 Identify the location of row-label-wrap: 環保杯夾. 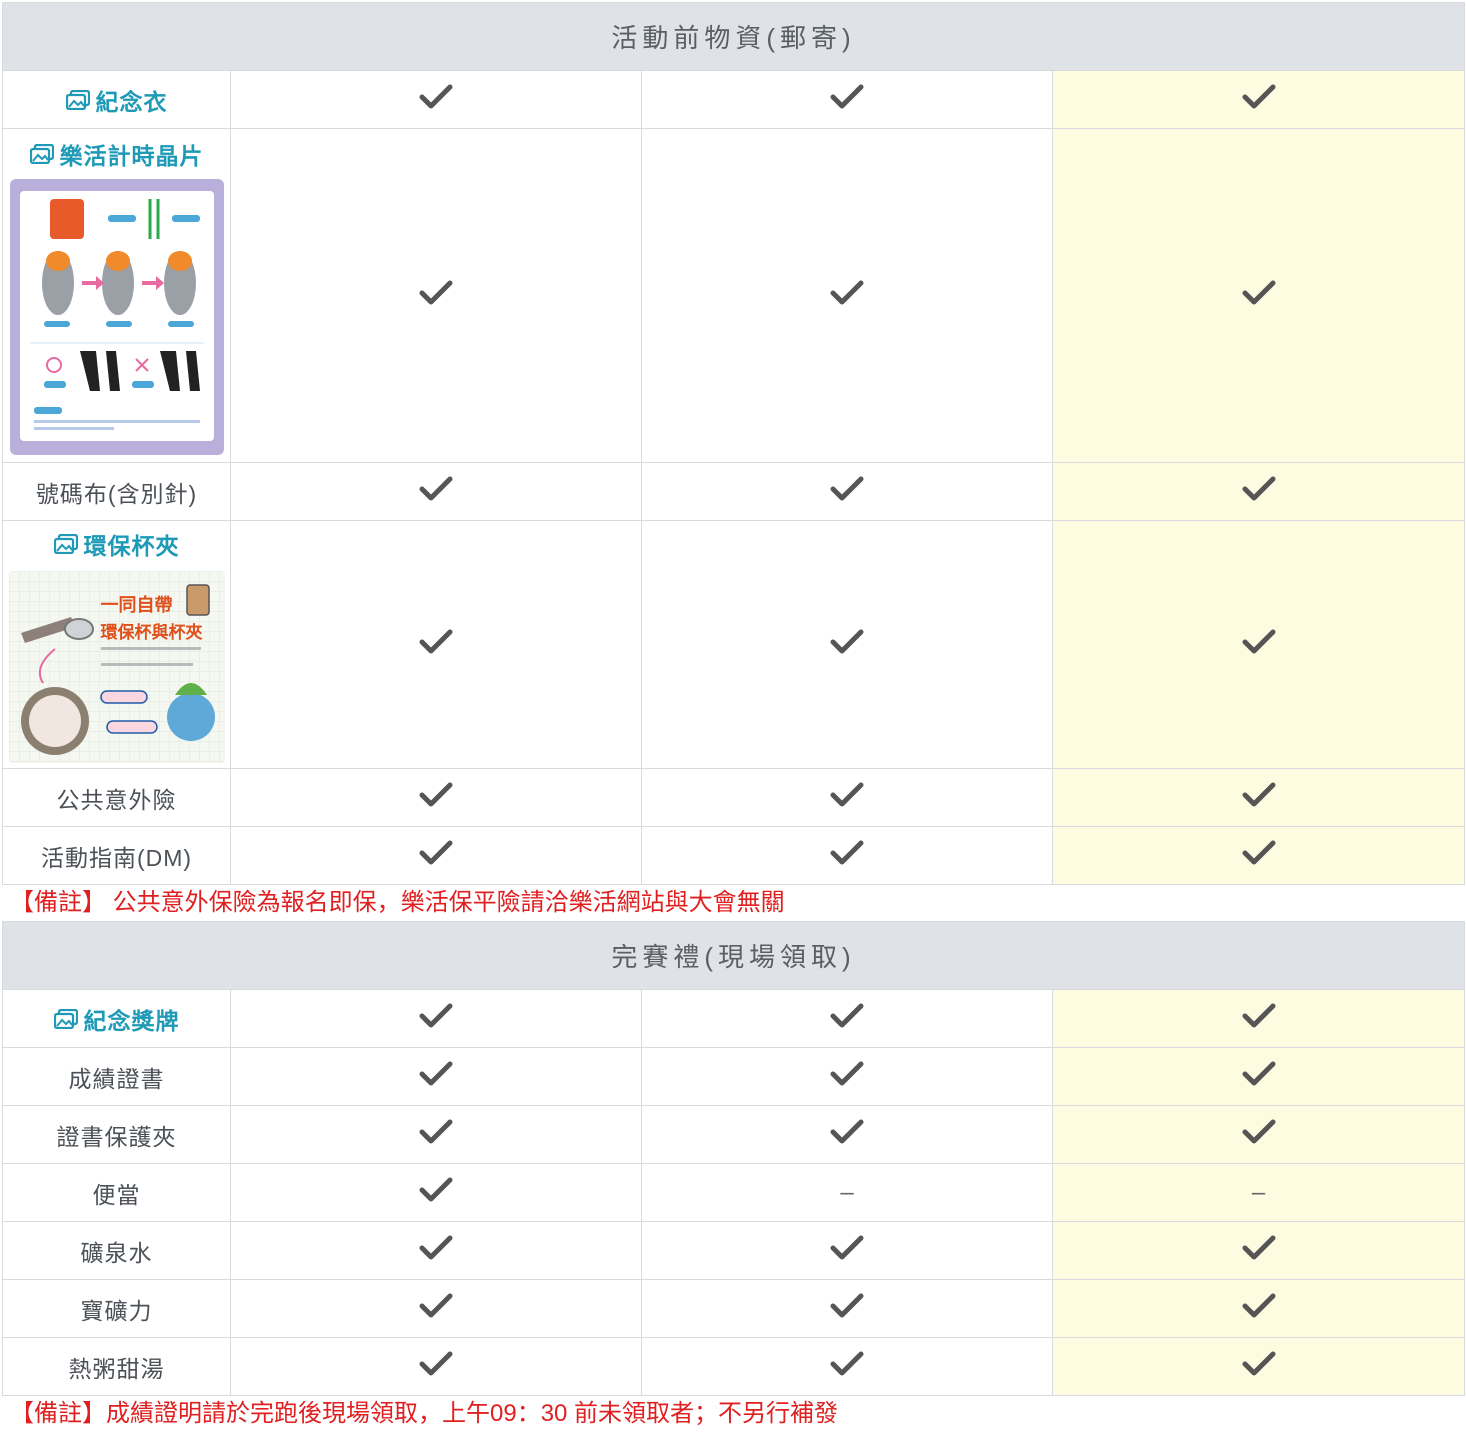
(116, 544).